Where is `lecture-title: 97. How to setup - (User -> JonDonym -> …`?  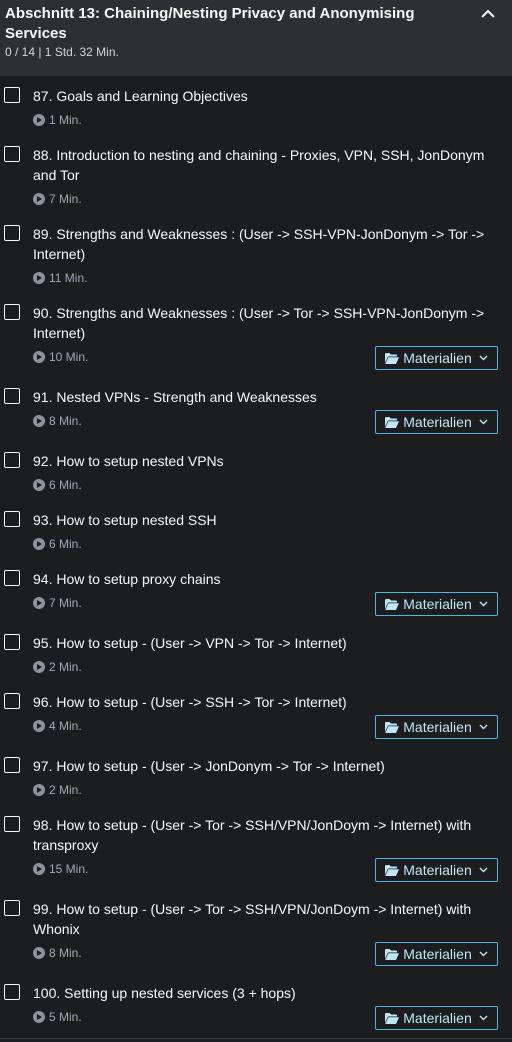
lecture-title: 97. How to setup - (User -> JonDonym -> … is located at coordinates (261, 766).